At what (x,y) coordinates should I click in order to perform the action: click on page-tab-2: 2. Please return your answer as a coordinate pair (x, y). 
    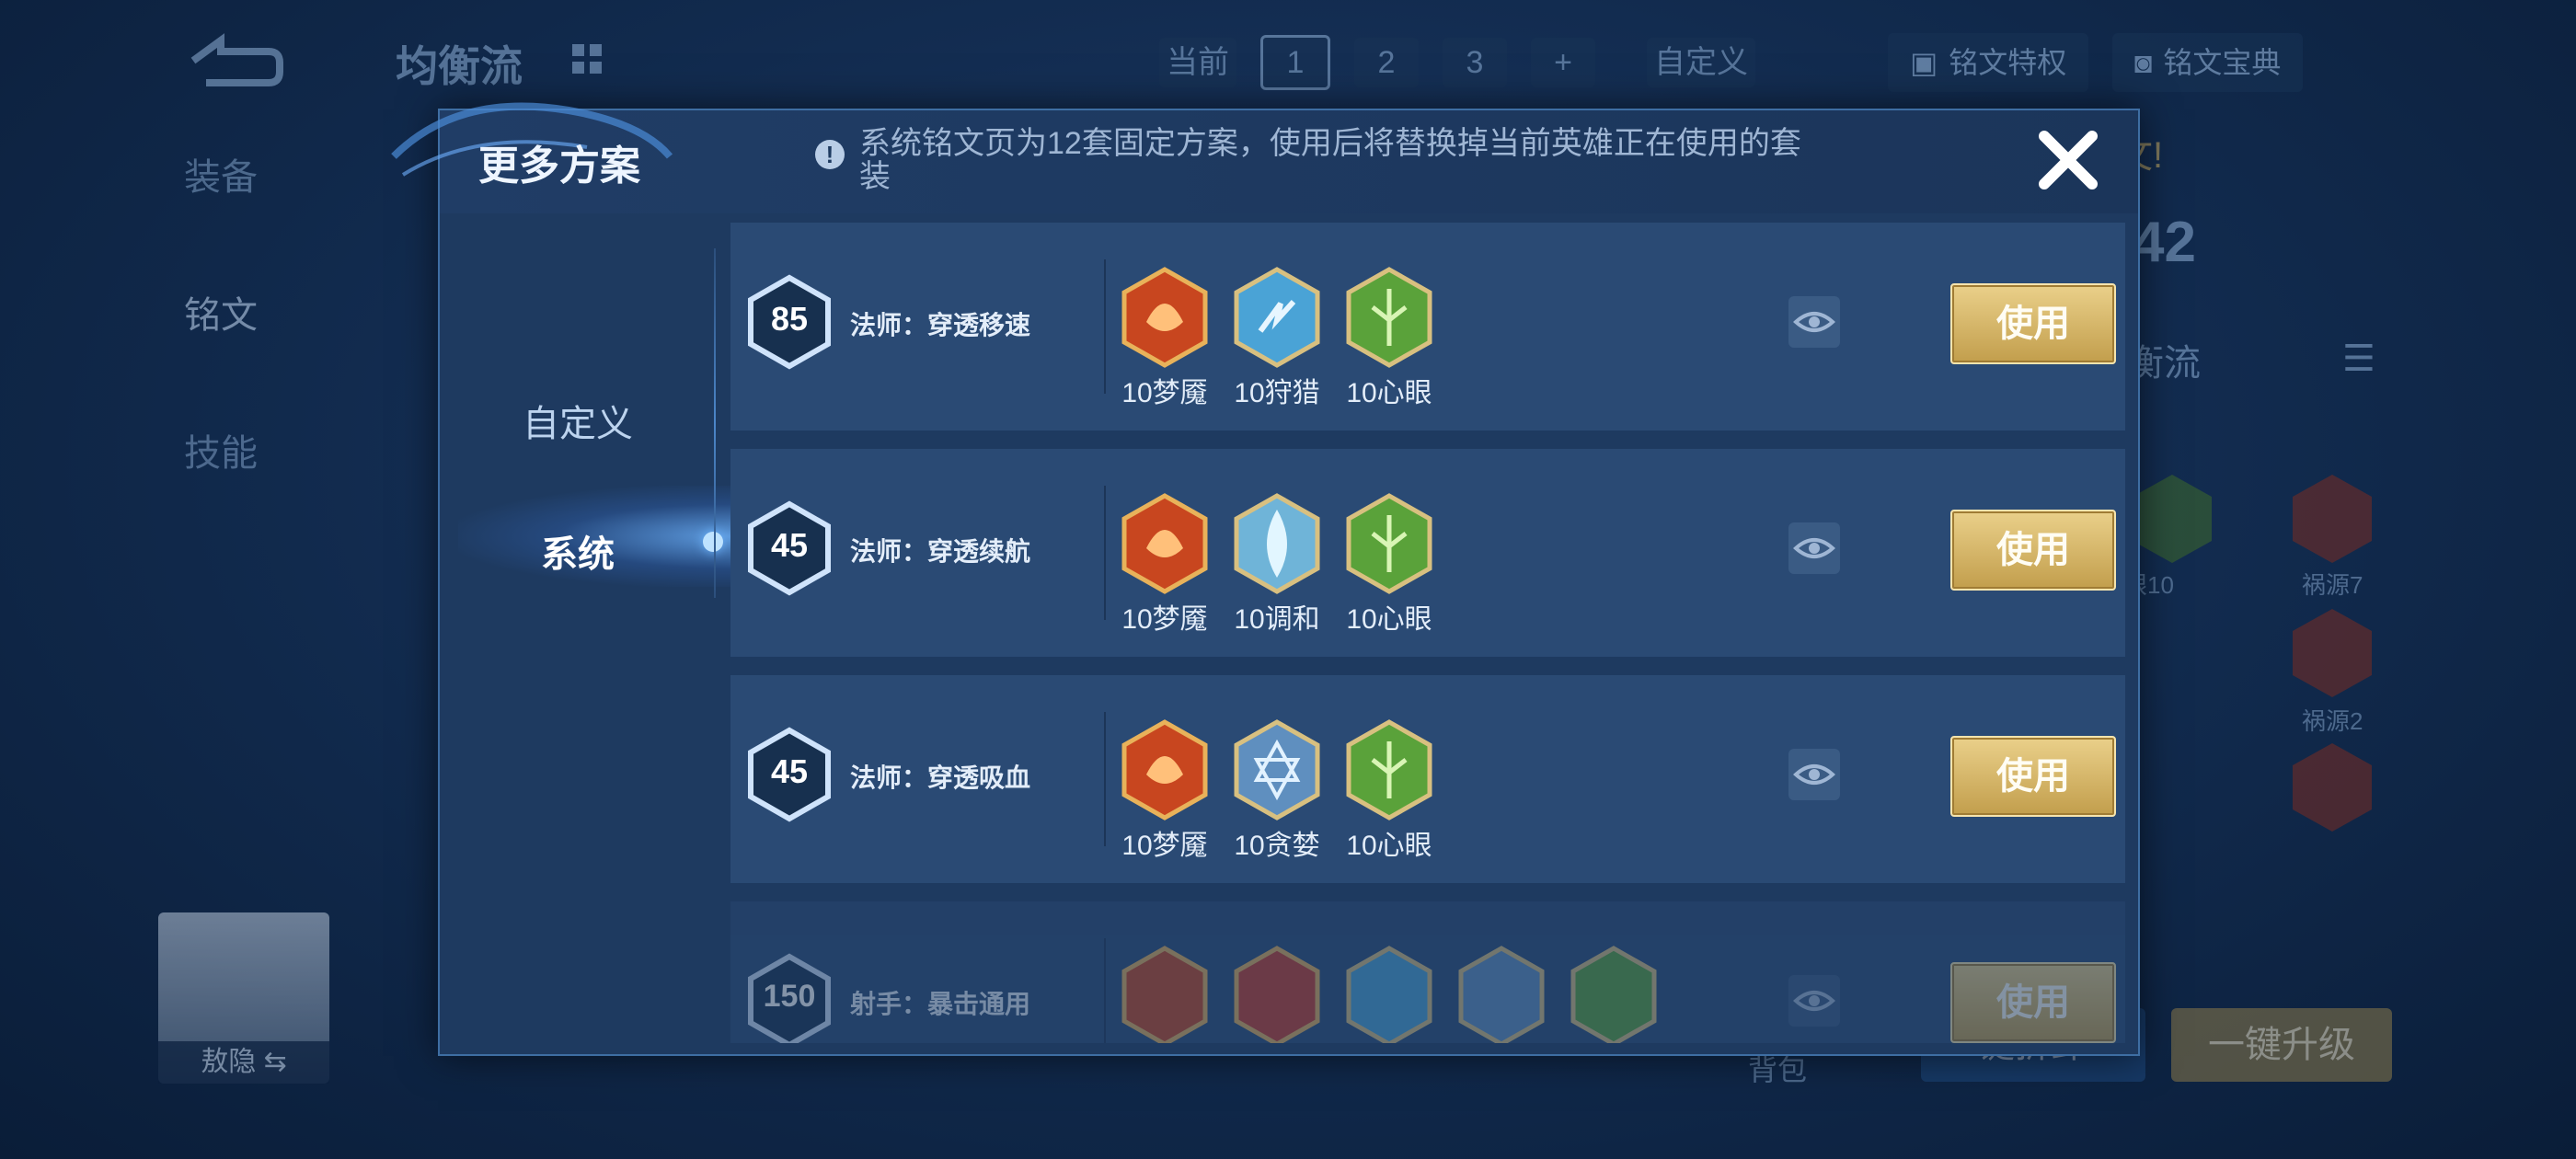
    Looking at the image, I should click on (1386, 62).